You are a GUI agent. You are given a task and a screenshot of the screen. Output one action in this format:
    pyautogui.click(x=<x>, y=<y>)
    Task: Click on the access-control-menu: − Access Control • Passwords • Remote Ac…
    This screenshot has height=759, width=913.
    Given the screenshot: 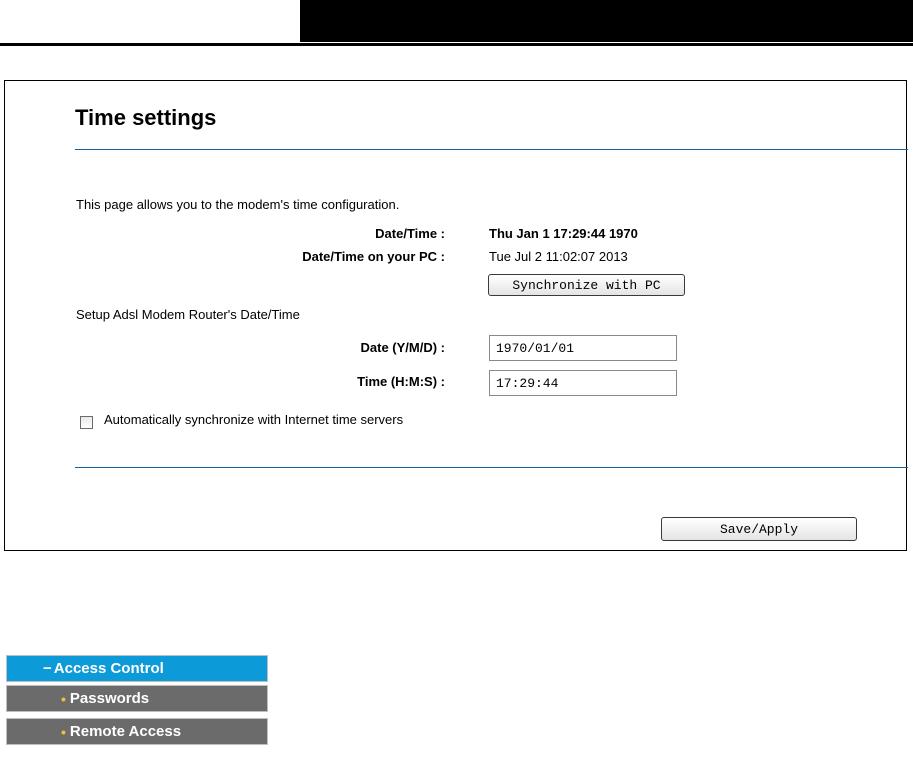 What is the action you would take?
    pyautogui.click(x=137, y=700)
    